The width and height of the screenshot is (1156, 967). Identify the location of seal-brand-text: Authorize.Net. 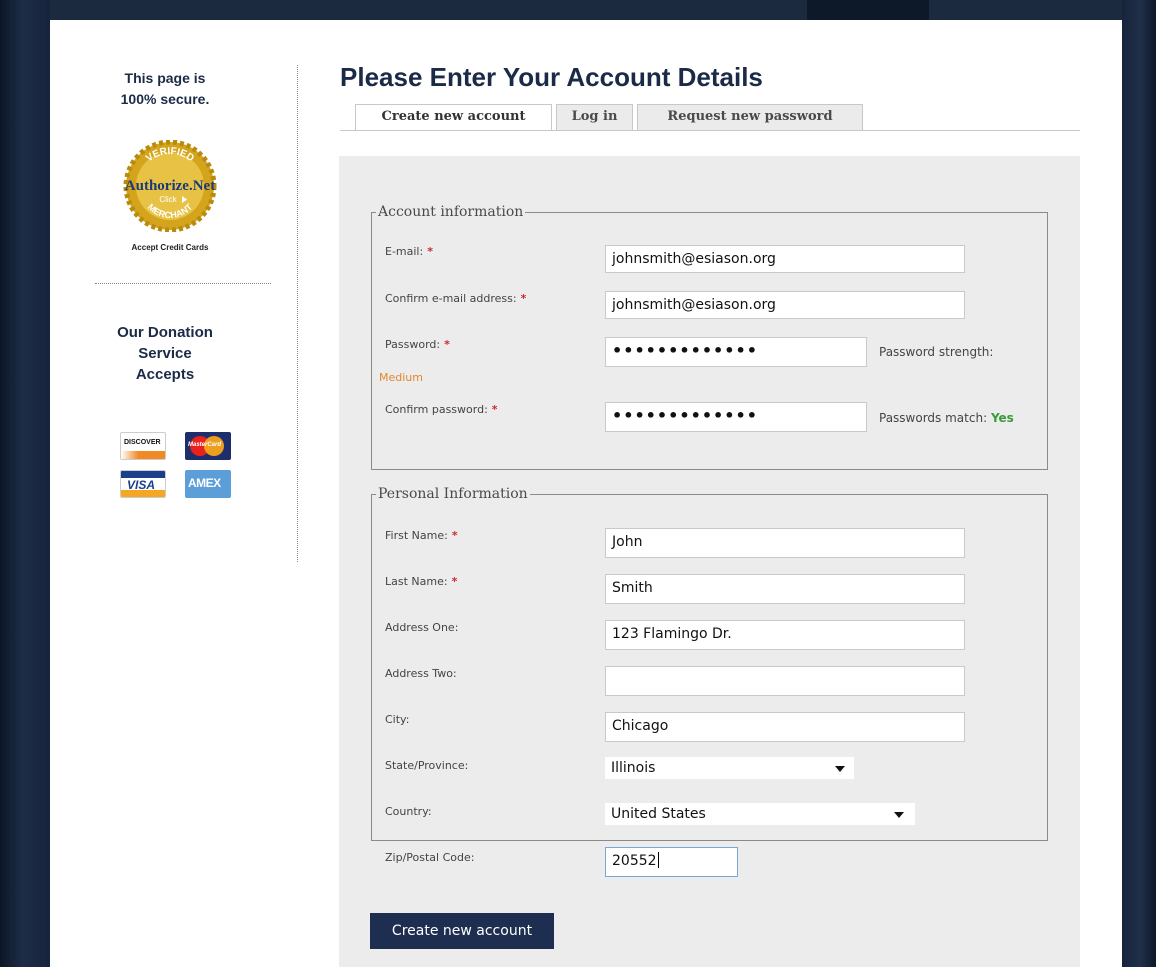
(170, 186).